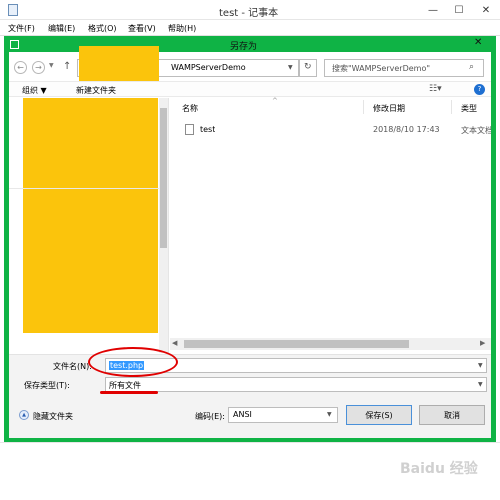  Describe the element at coordinates (90, 215) in the screenshot. I see `navigation-pane-redaction` at that location.